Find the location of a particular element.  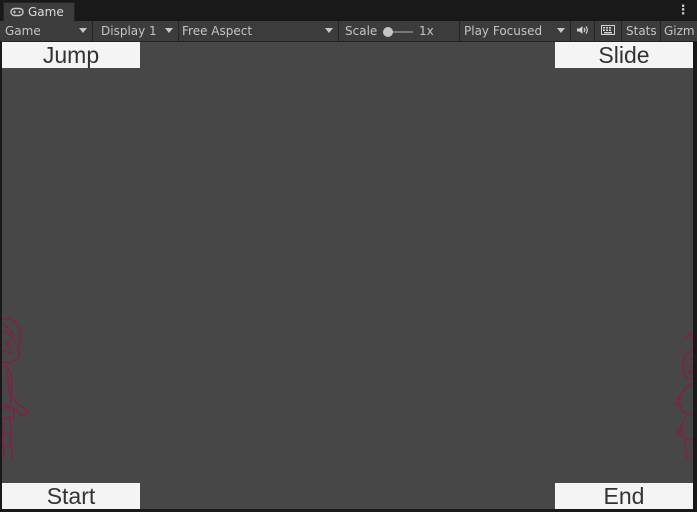

tab-bar: Game ⋮ is located at coordinates (348, 11).